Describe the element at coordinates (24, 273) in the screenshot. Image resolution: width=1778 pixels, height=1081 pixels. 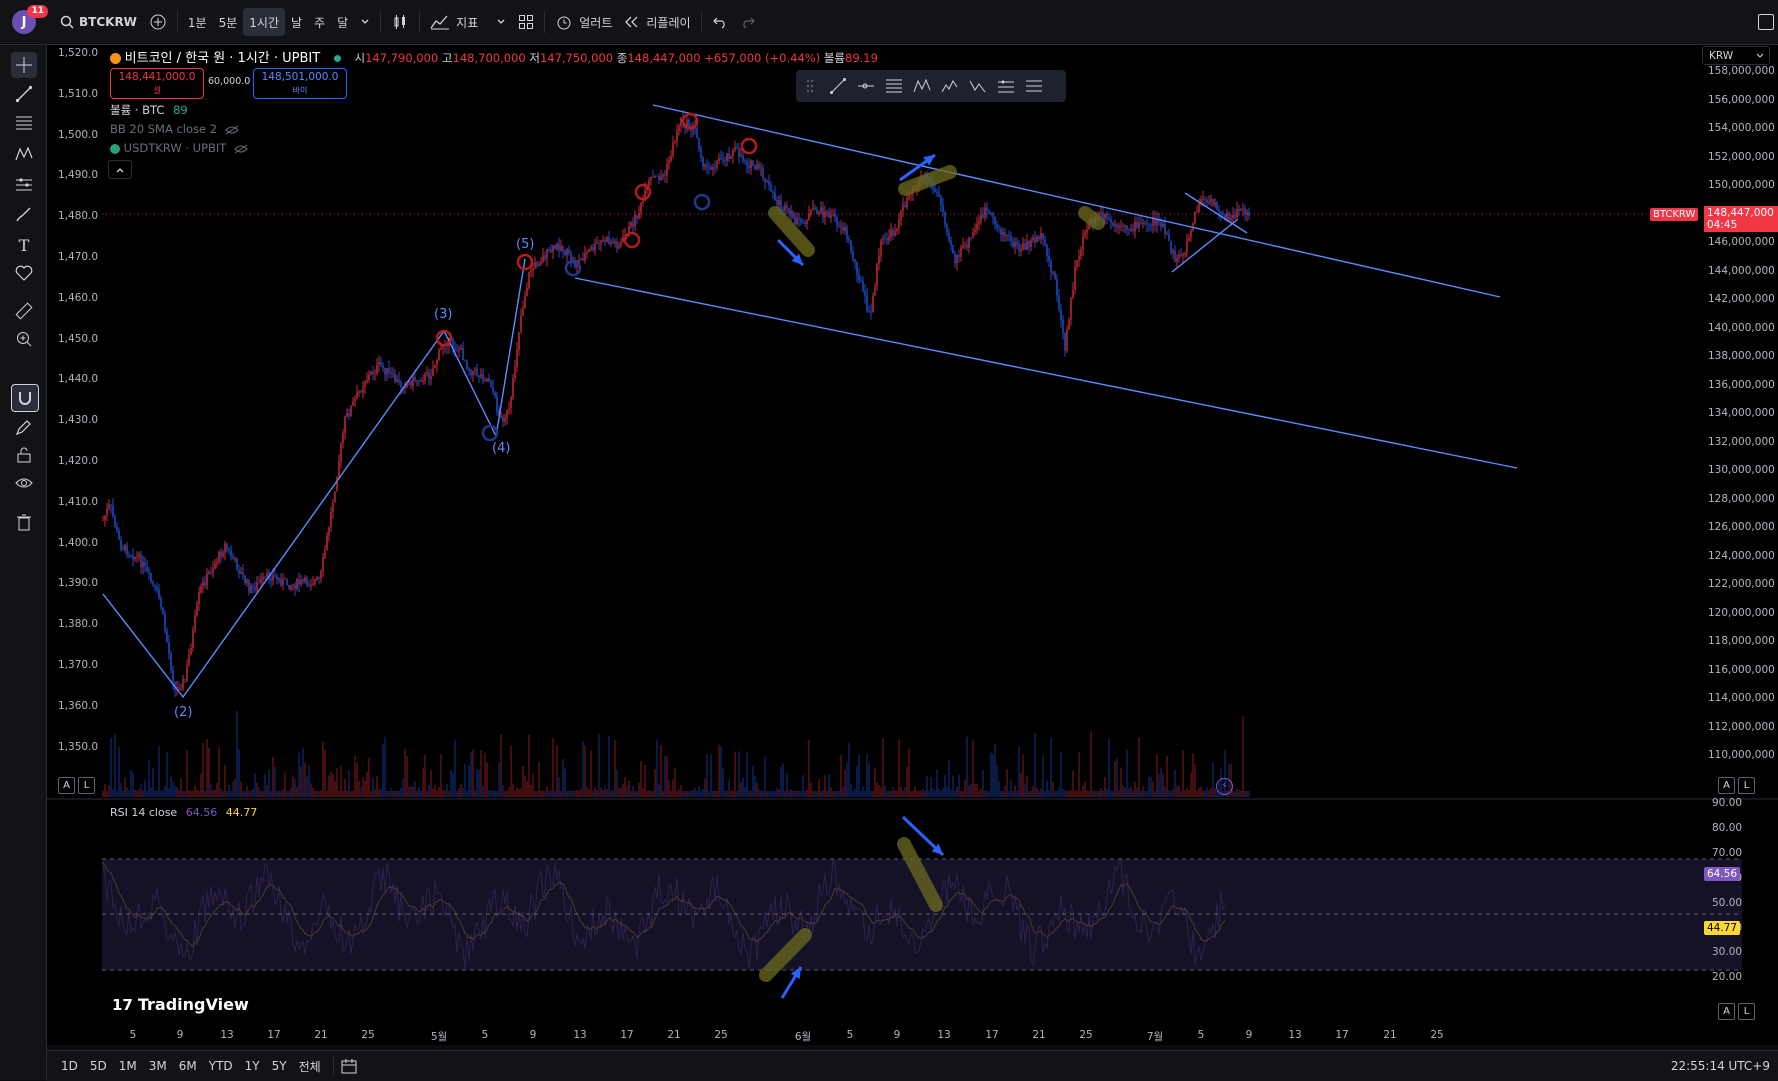
I see `icon-tool` at that location.